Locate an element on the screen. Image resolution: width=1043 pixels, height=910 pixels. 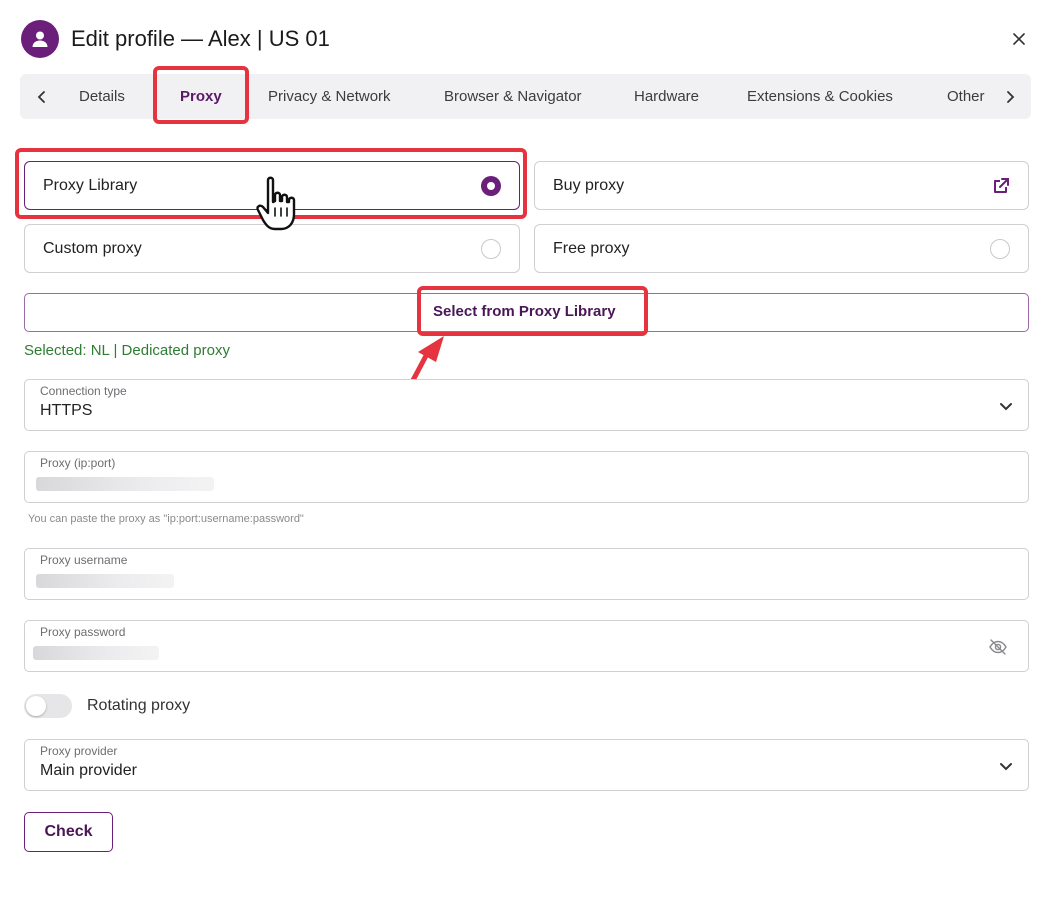
tab-other: Other is located at coordinates (966, 96).